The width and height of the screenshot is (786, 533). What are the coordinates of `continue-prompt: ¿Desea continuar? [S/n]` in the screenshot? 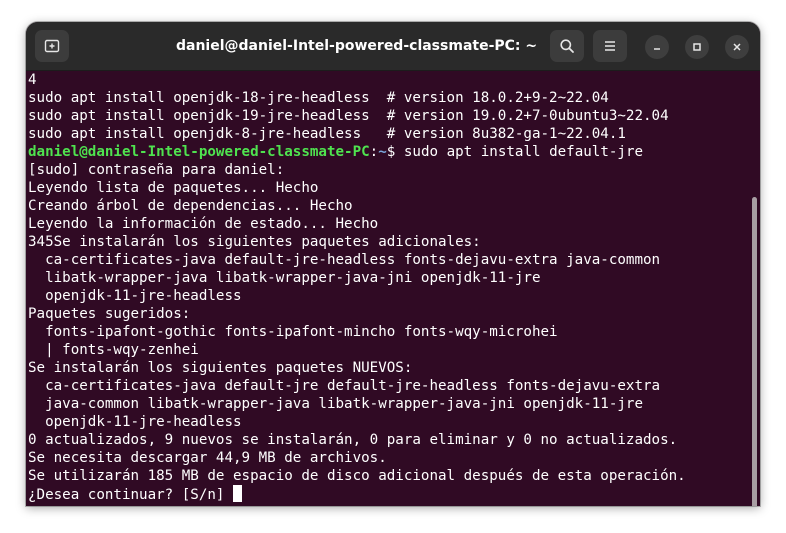 It's located at (130, 495).